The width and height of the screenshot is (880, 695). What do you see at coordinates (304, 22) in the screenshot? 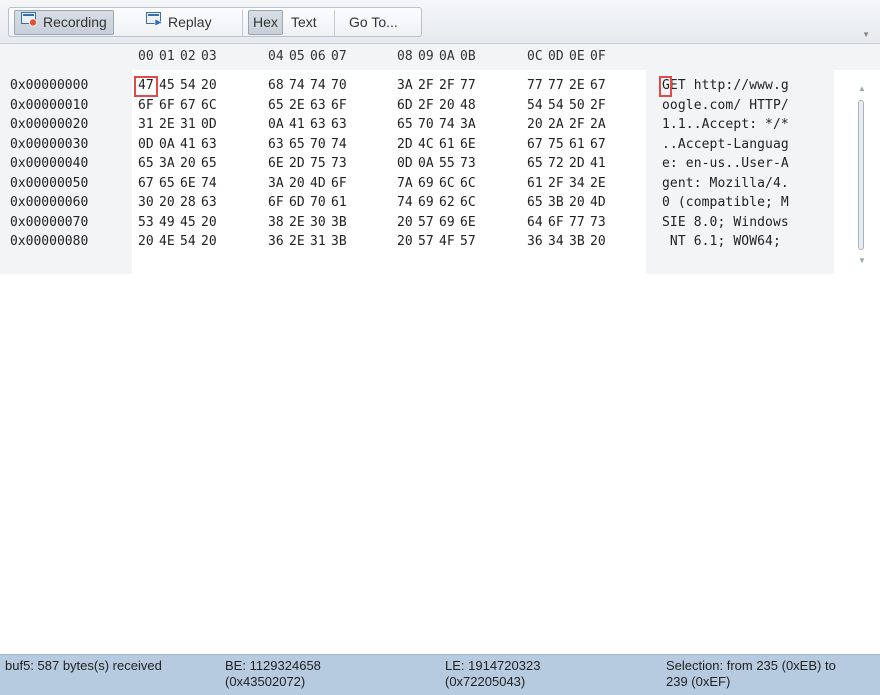
I see `text-view-button: Text` at bounding box center [304, 22].